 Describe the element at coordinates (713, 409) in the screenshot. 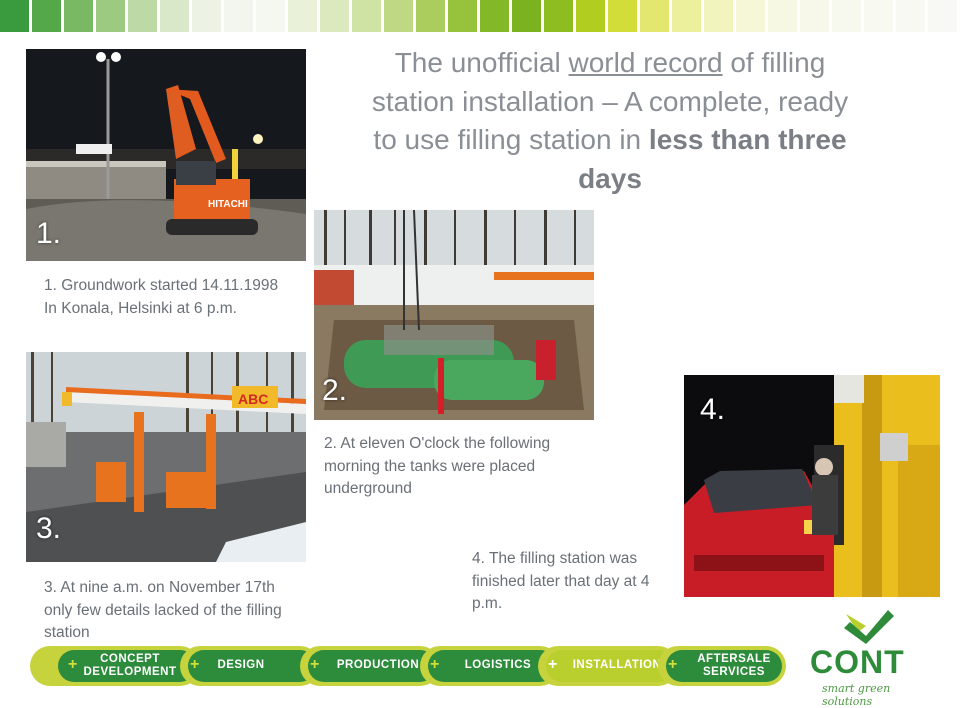

I see `photo-number-4: 4.` at that location.